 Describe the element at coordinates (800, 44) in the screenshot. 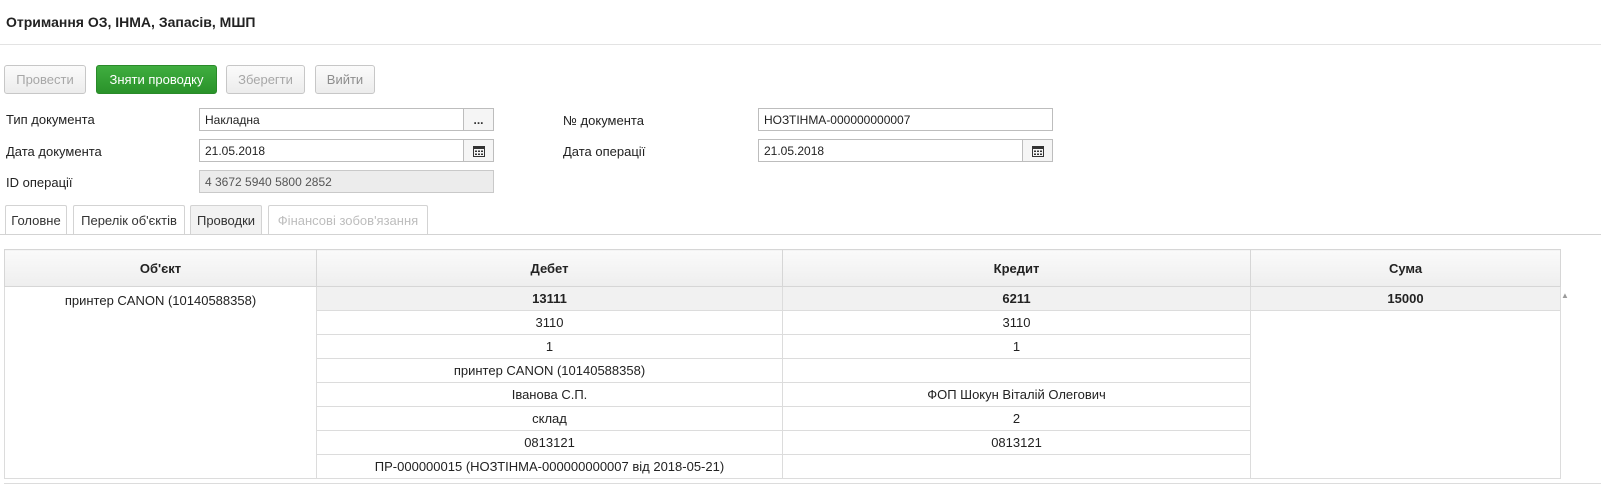

I see `title-divider` at that location.